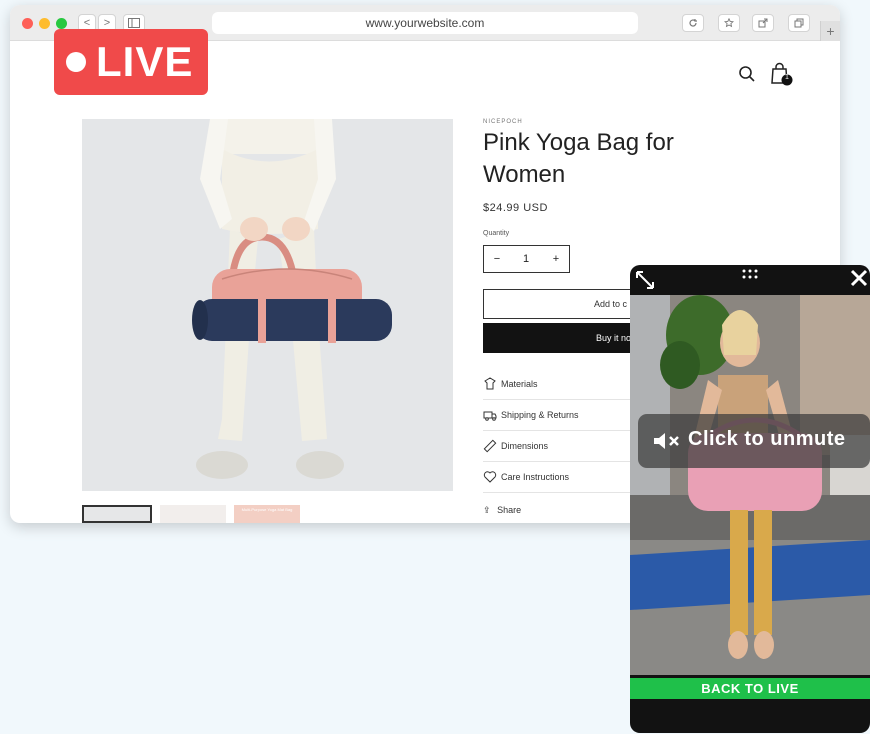 Image resolution: width=870 pixels, height=734 pixels. What do you see at coordinates (490, 477) in the screenshot?
I see `heart-icon` at bounding box center [490, 477].